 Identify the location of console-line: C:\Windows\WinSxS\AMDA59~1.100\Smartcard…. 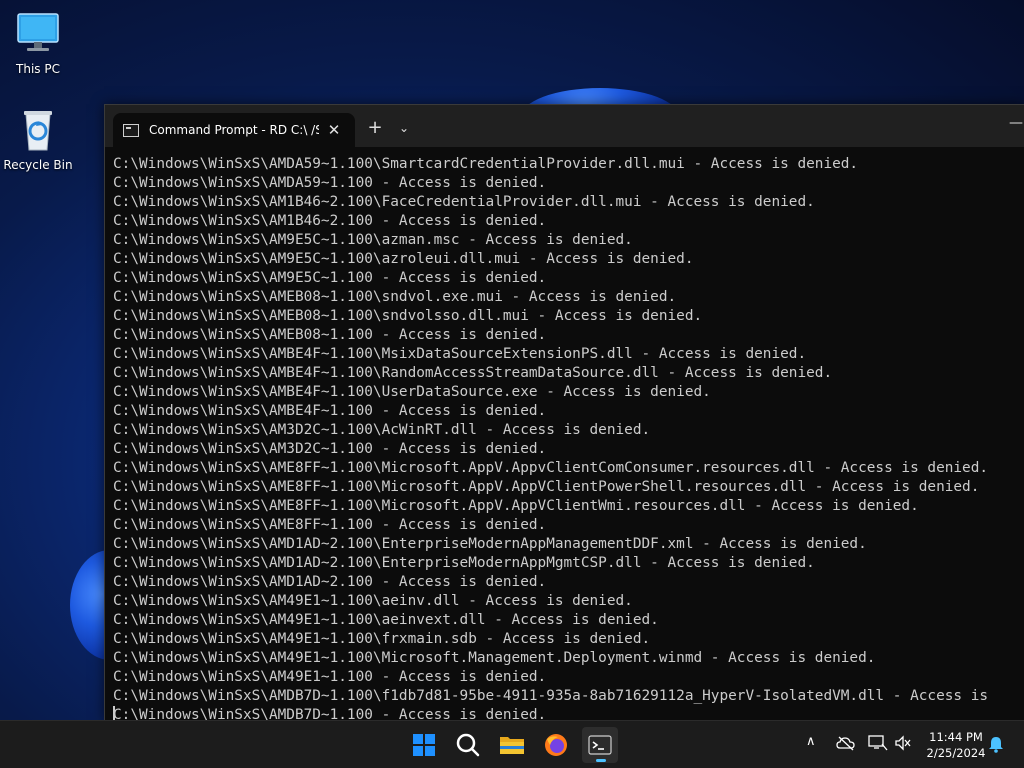
(486, 164).